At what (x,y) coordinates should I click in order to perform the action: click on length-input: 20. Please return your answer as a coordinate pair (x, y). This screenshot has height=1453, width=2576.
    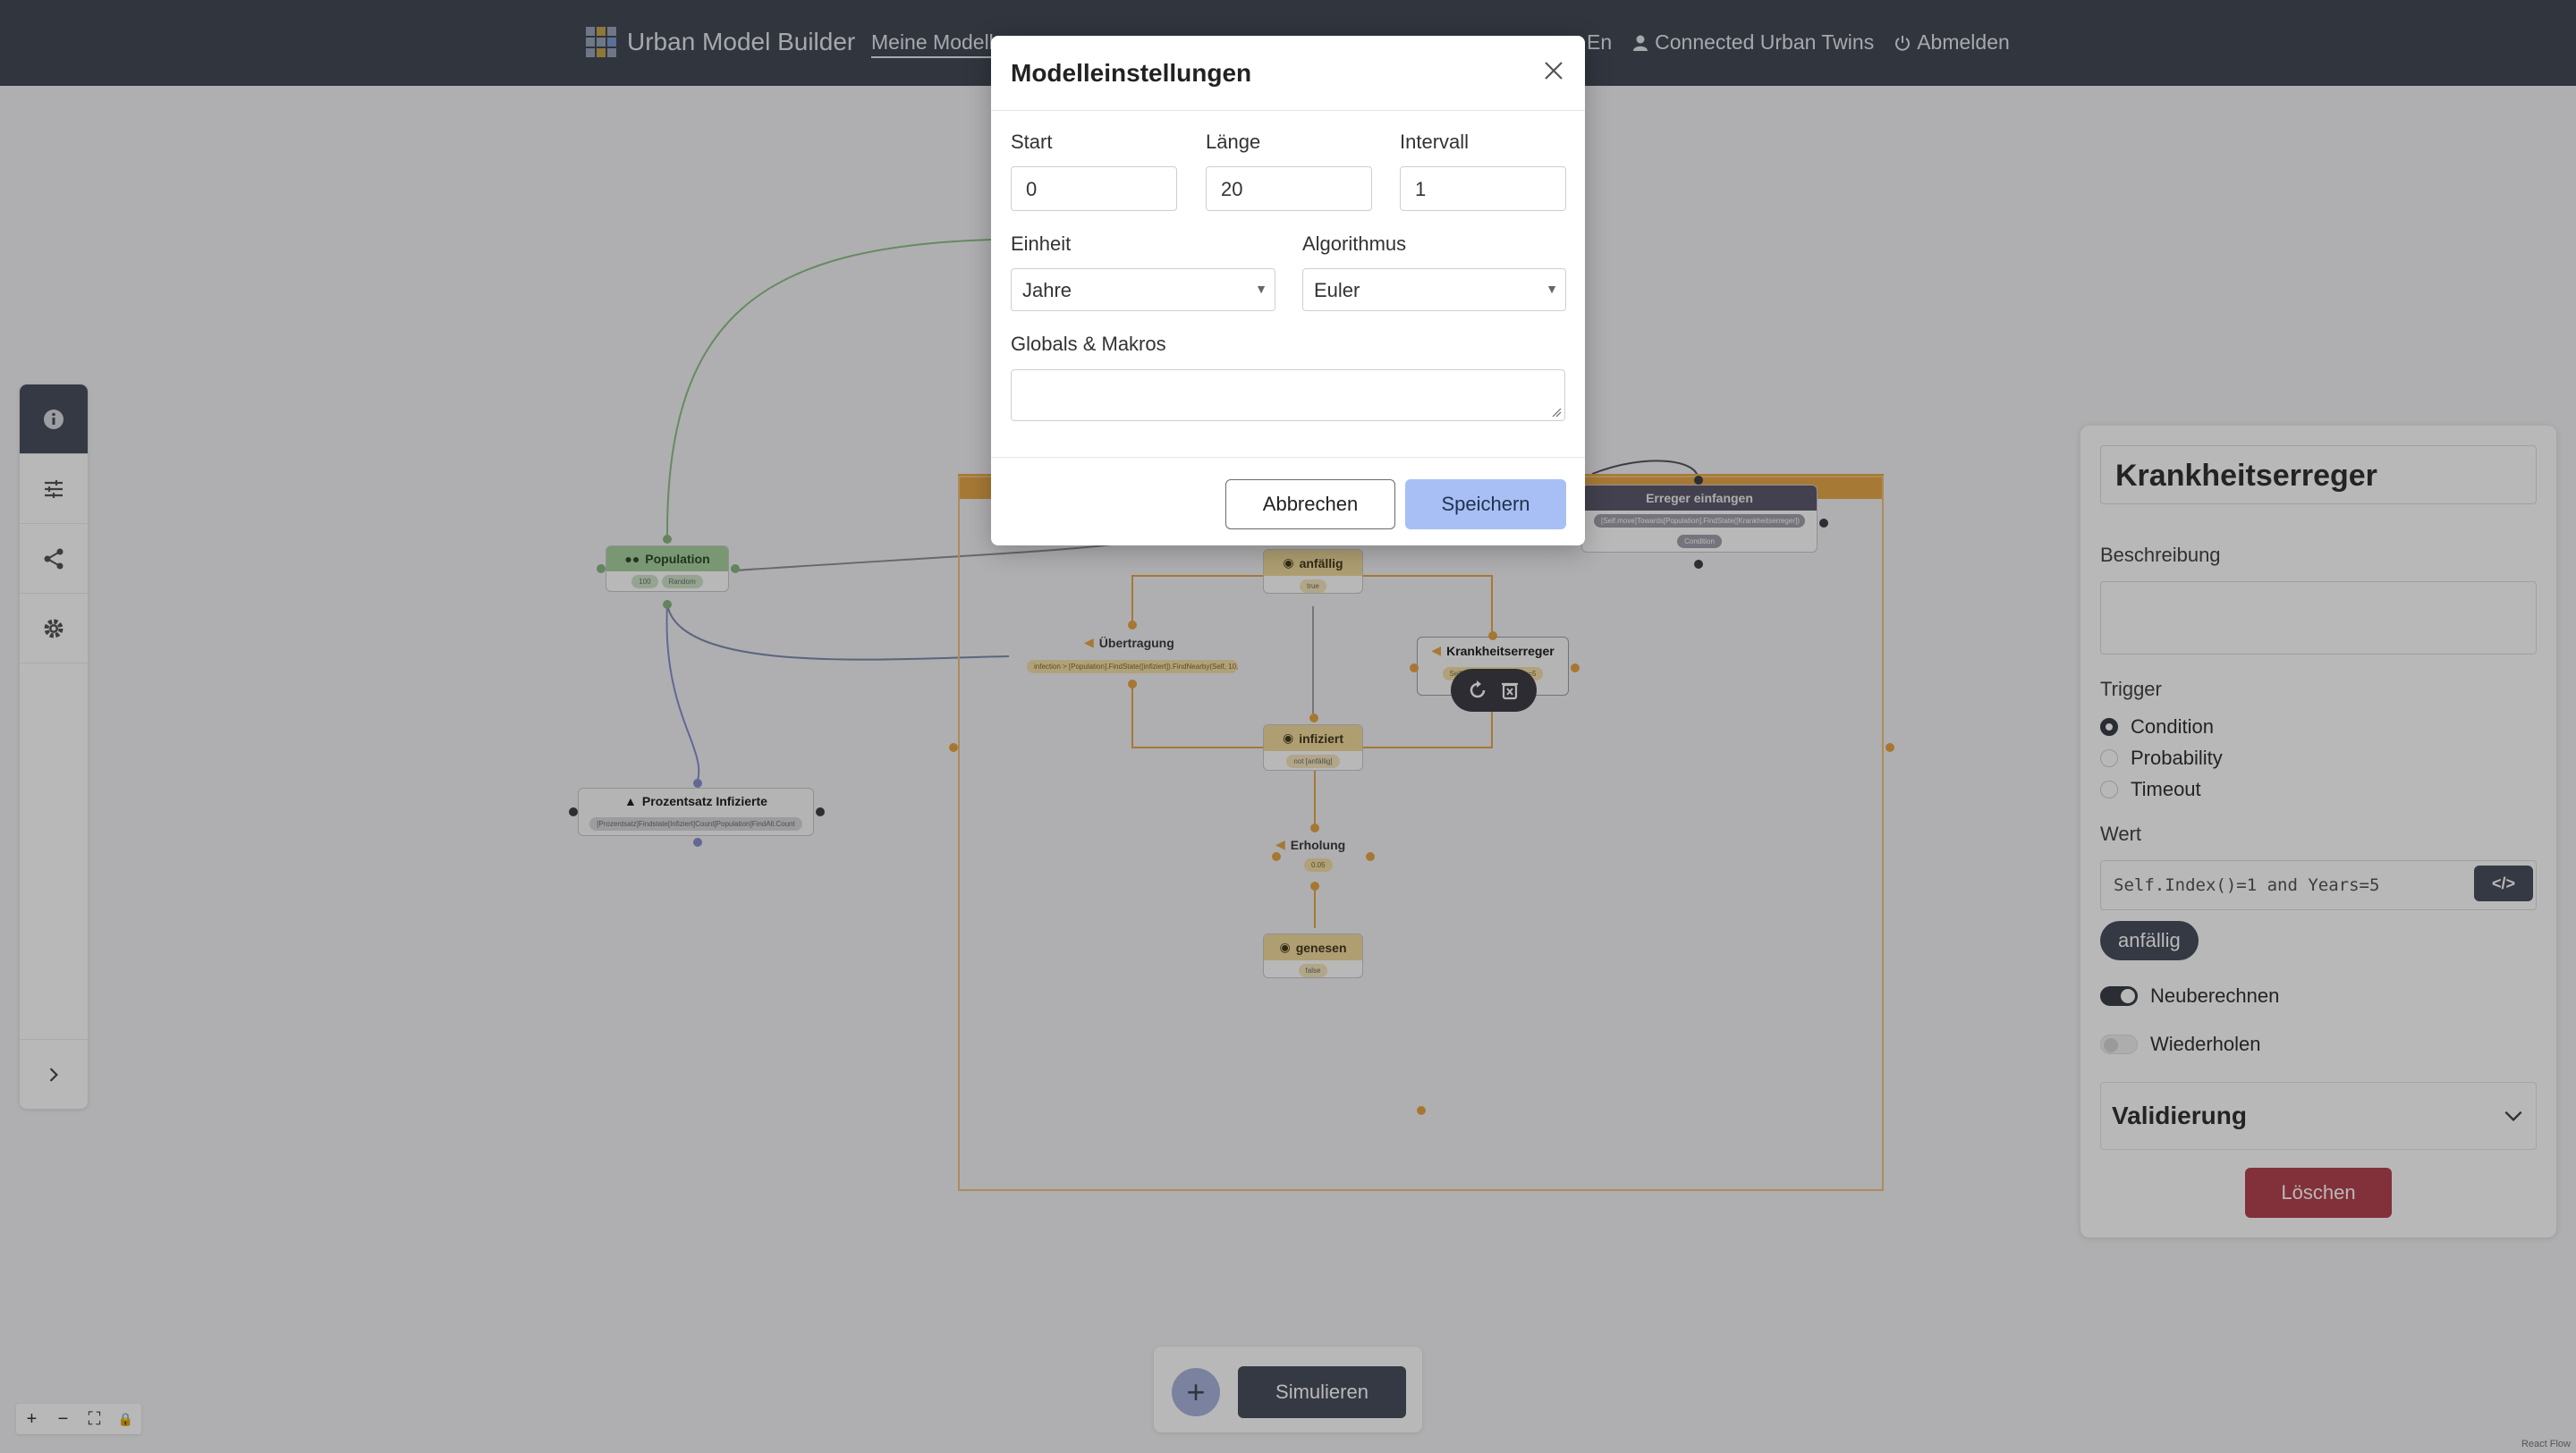
    Looking at the image, I should click on (1289, 188).